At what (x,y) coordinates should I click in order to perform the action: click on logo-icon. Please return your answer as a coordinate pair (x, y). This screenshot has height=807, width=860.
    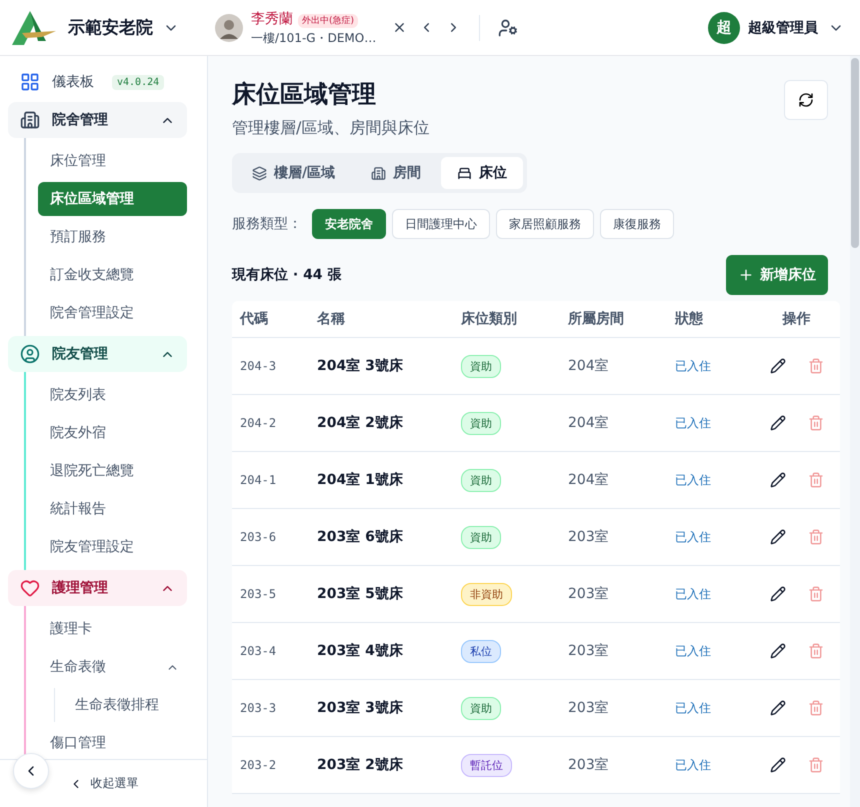
    Looking at the image, I should click on (35, 27).